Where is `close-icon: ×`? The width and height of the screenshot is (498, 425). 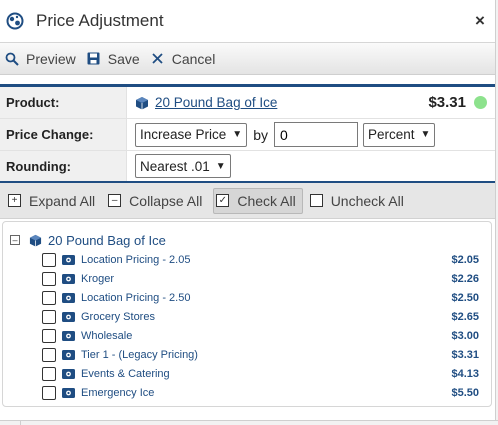
close-icon: × is located at coordinates (480, 21).